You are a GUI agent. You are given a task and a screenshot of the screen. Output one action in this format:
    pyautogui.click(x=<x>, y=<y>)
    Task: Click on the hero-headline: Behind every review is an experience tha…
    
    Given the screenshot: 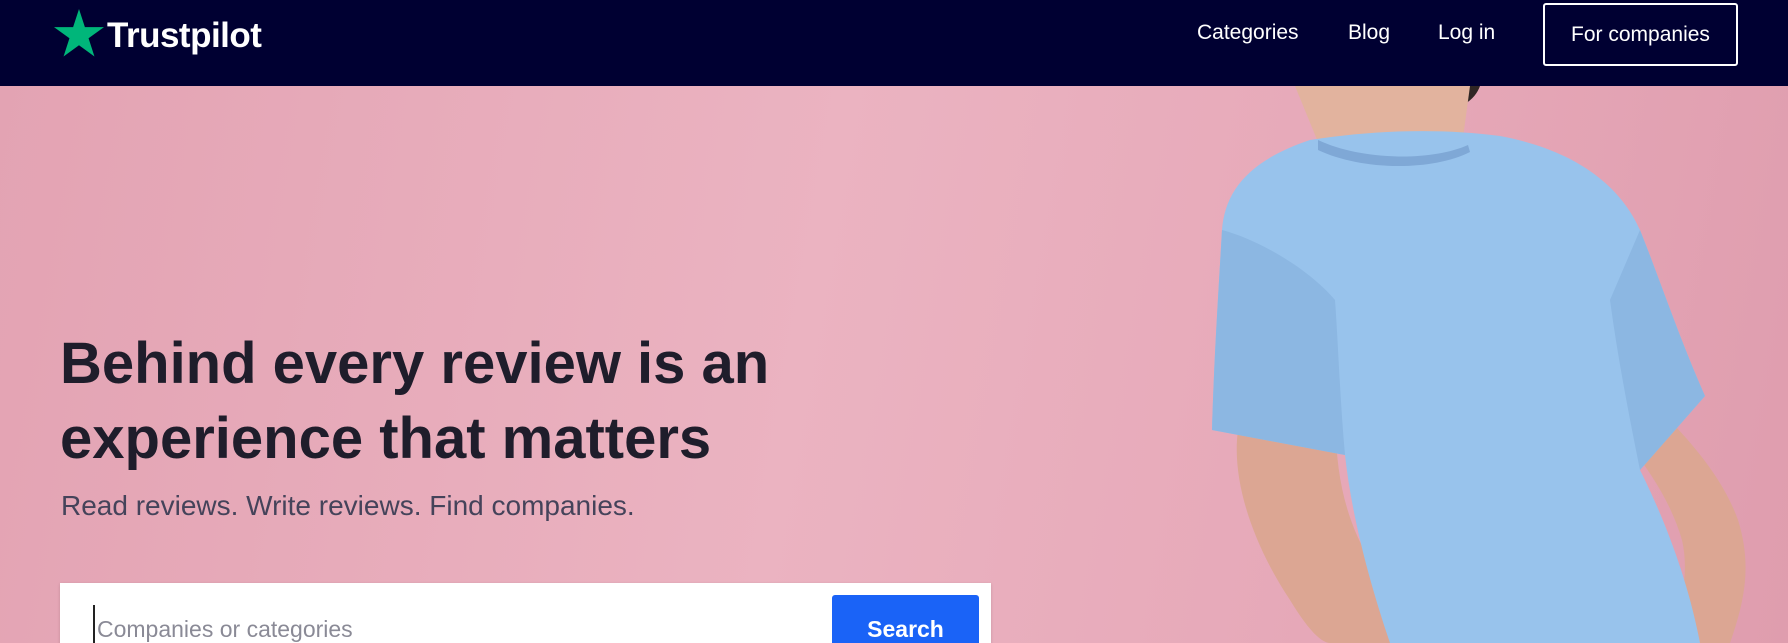 What is the action you would take?
    pyautogui.click(x=415, y=401)
    